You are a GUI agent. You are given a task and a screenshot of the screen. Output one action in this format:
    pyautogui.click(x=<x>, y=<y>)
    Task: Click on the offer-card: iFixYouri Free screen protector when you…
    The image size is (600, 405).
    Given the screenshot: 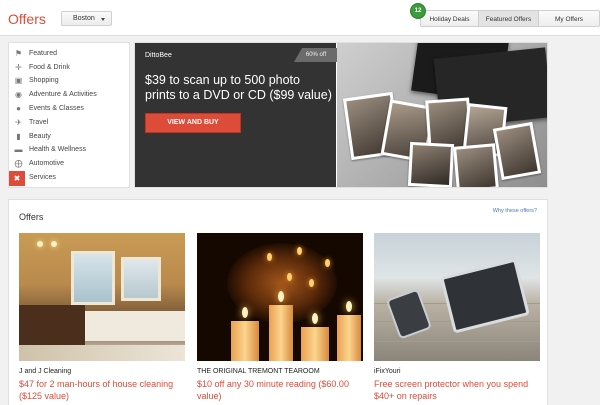 What is the action you would take?
    pyautogui.click(x=457, y=317)
    